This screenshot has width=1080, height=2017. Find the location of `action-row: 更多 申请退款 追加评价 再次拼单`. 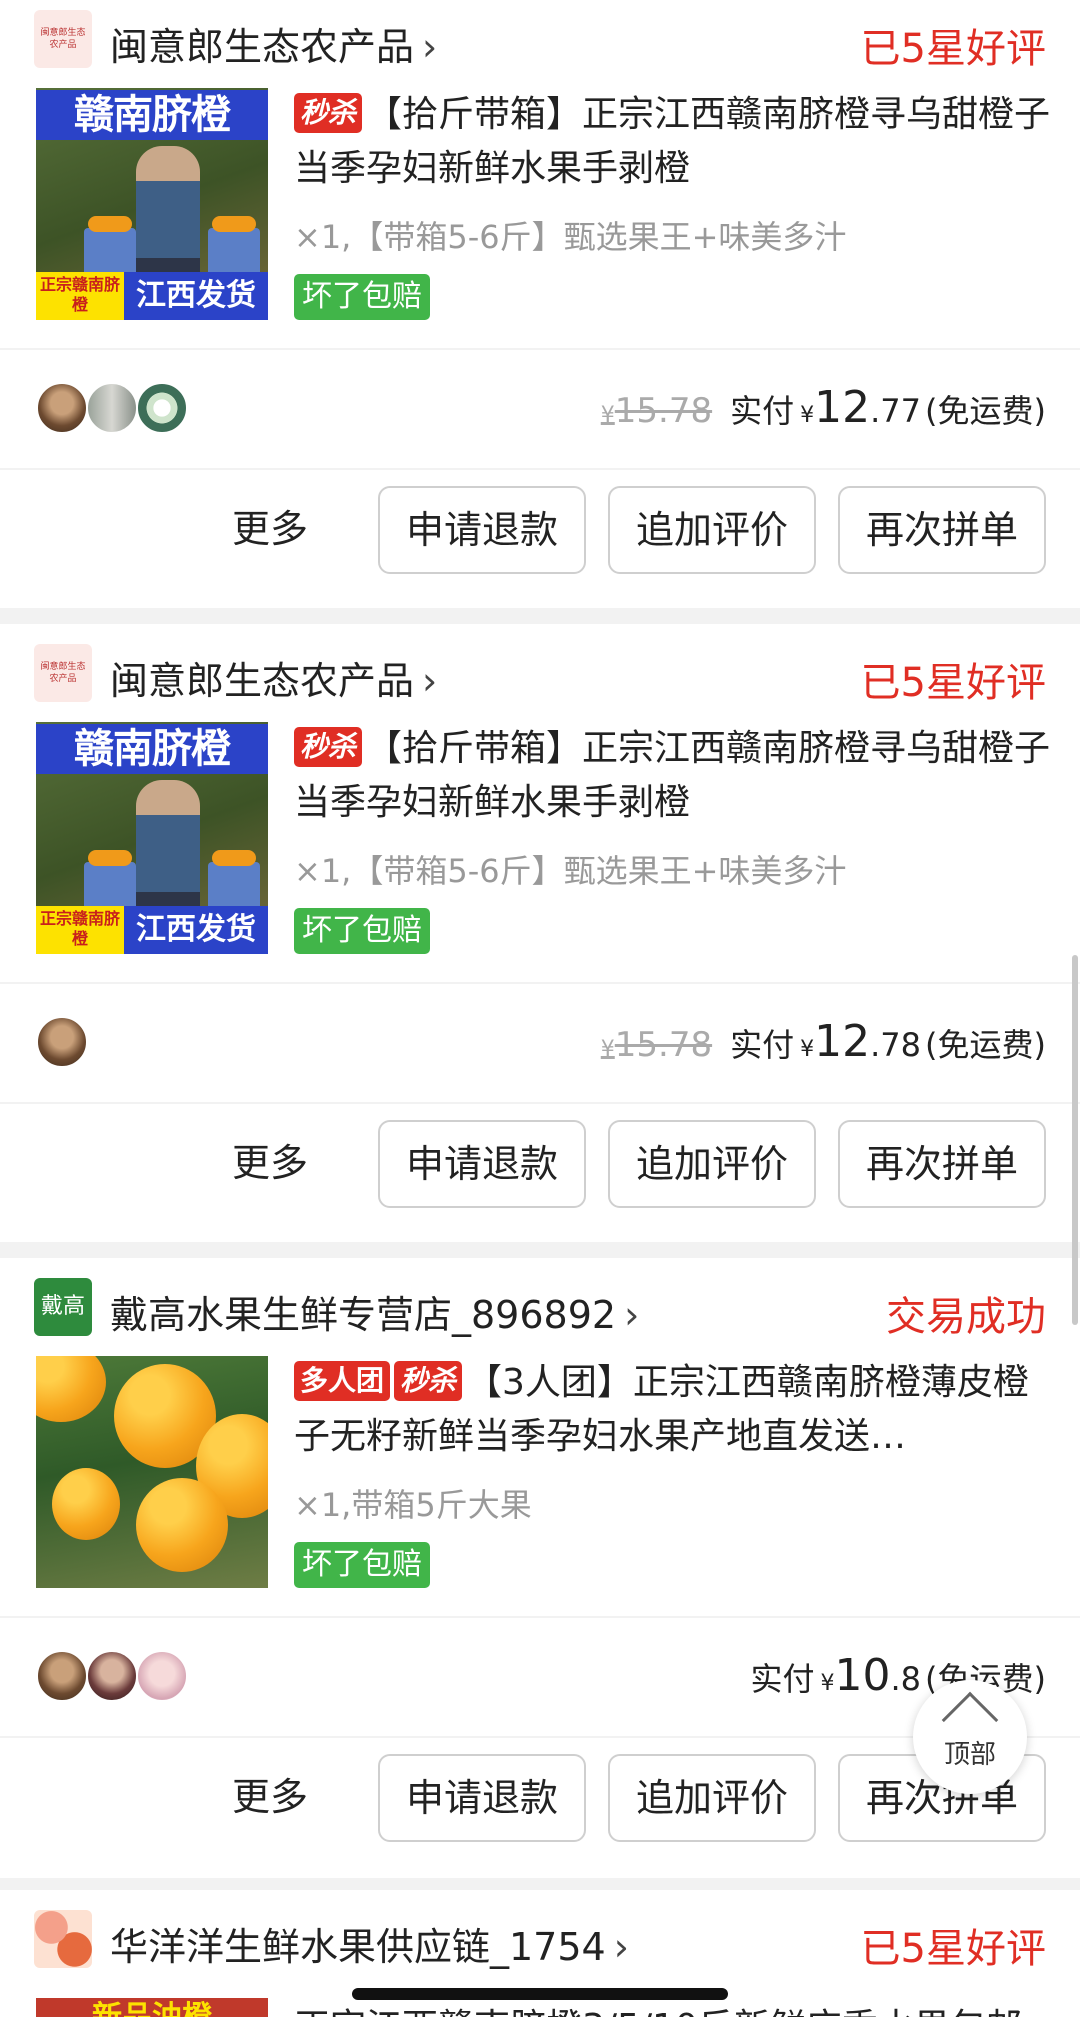

action-row: 更多 申请退款 追加评价 再次拼单 is located at coordinates (540, 528).